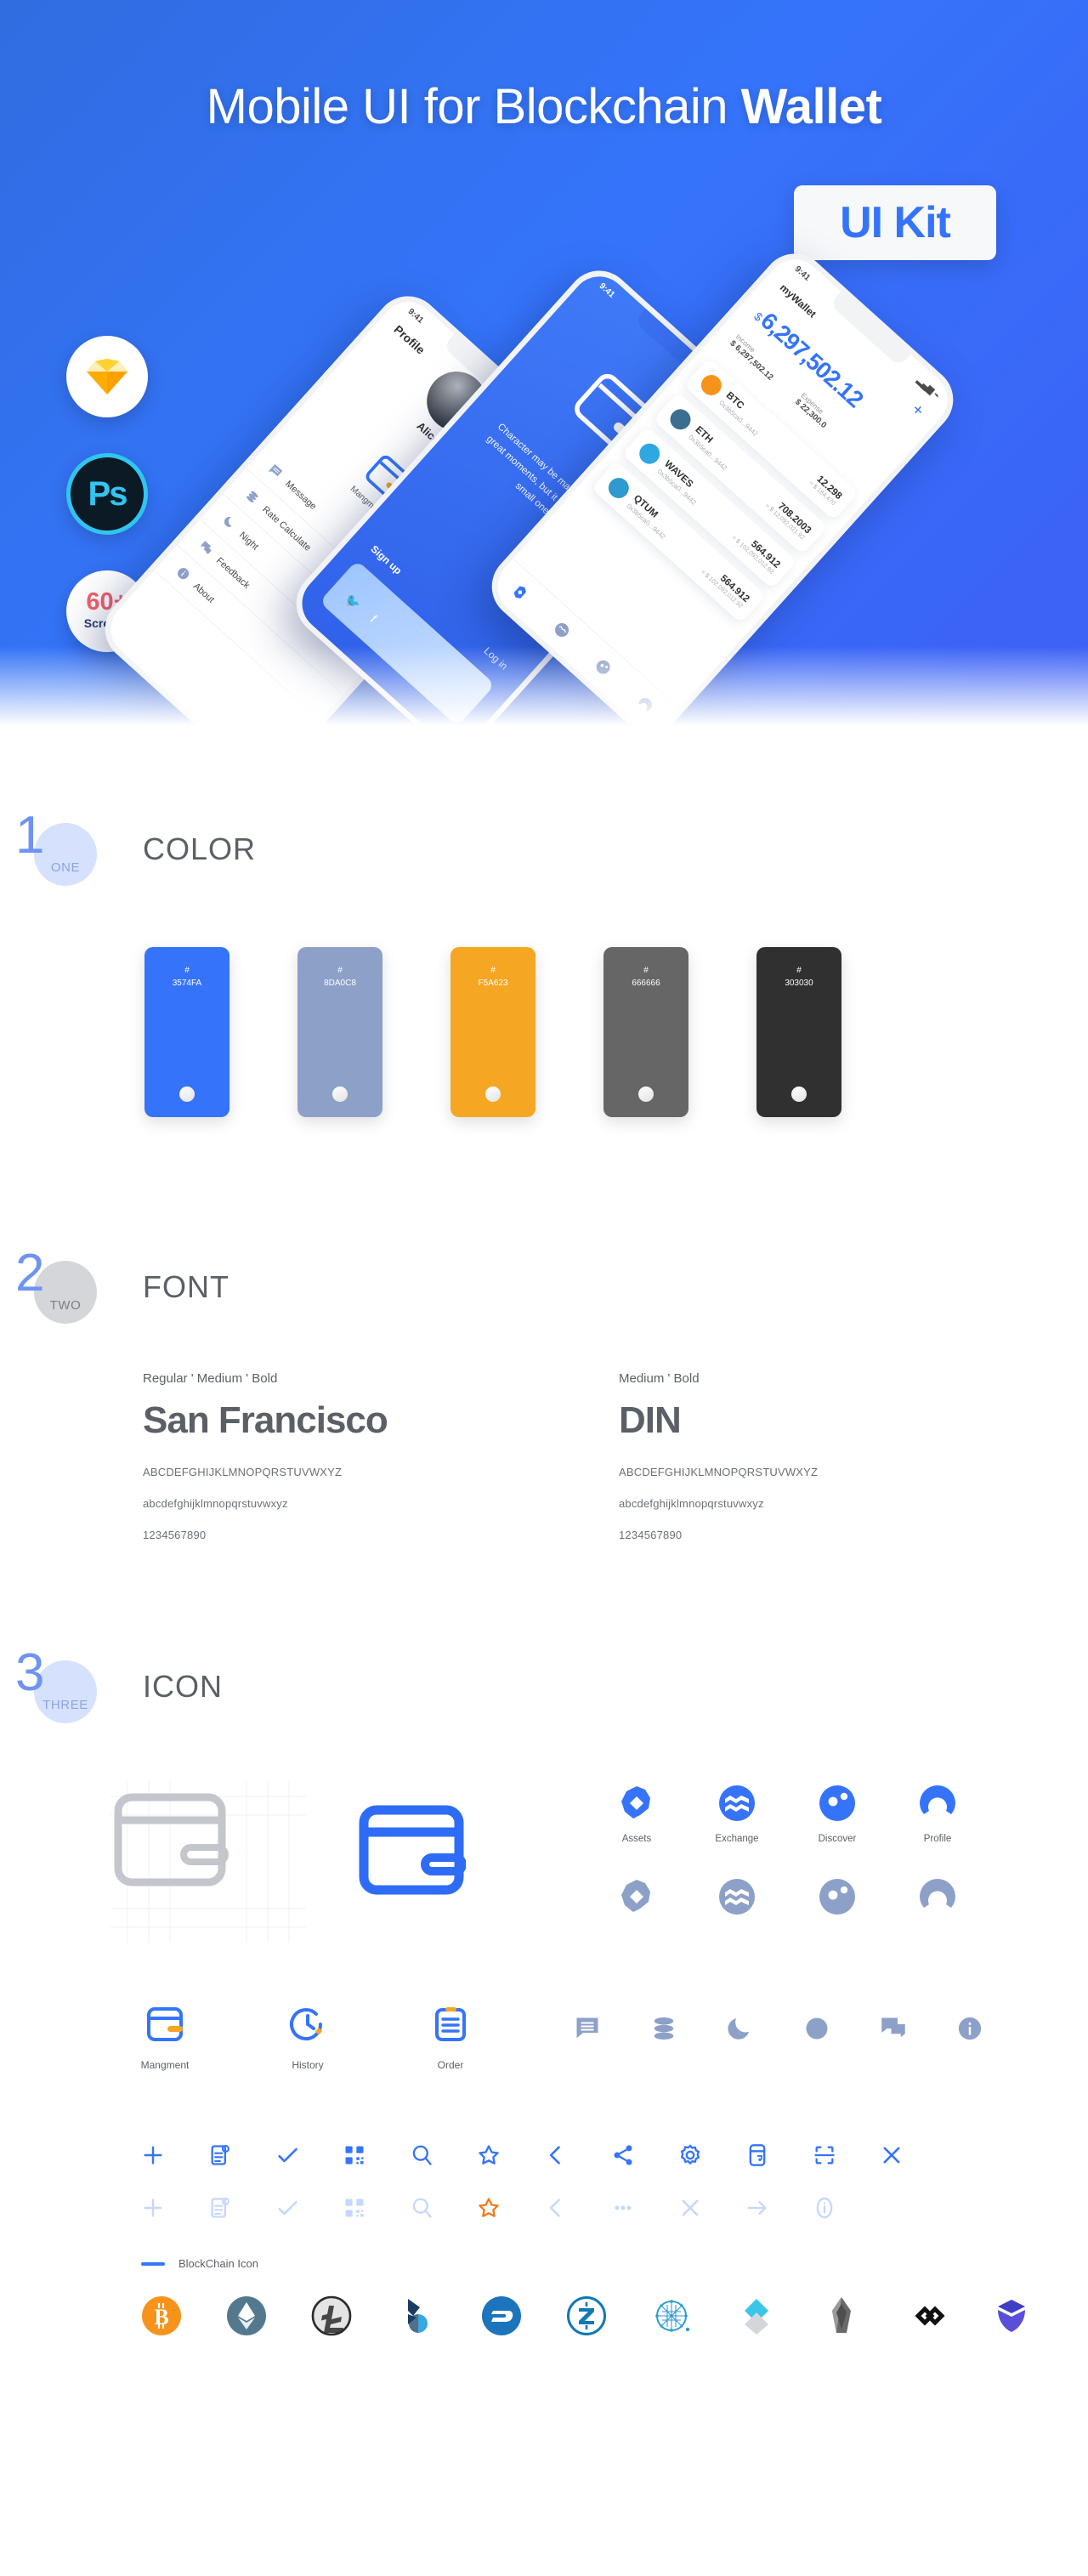 The image size is (1088, 2576). I want to click on chat-icon, so click(893, 2029).